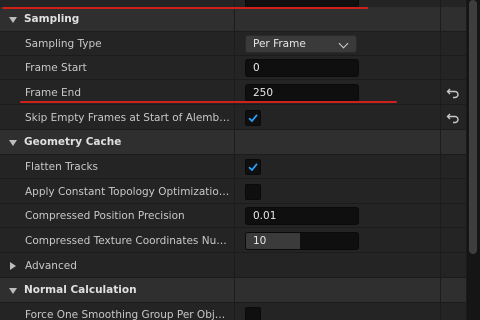 The image size is (480, 320). Describe the element at coordinates (63, 44) in the screenshot. I see `property-label: Sampling Type` at that location.